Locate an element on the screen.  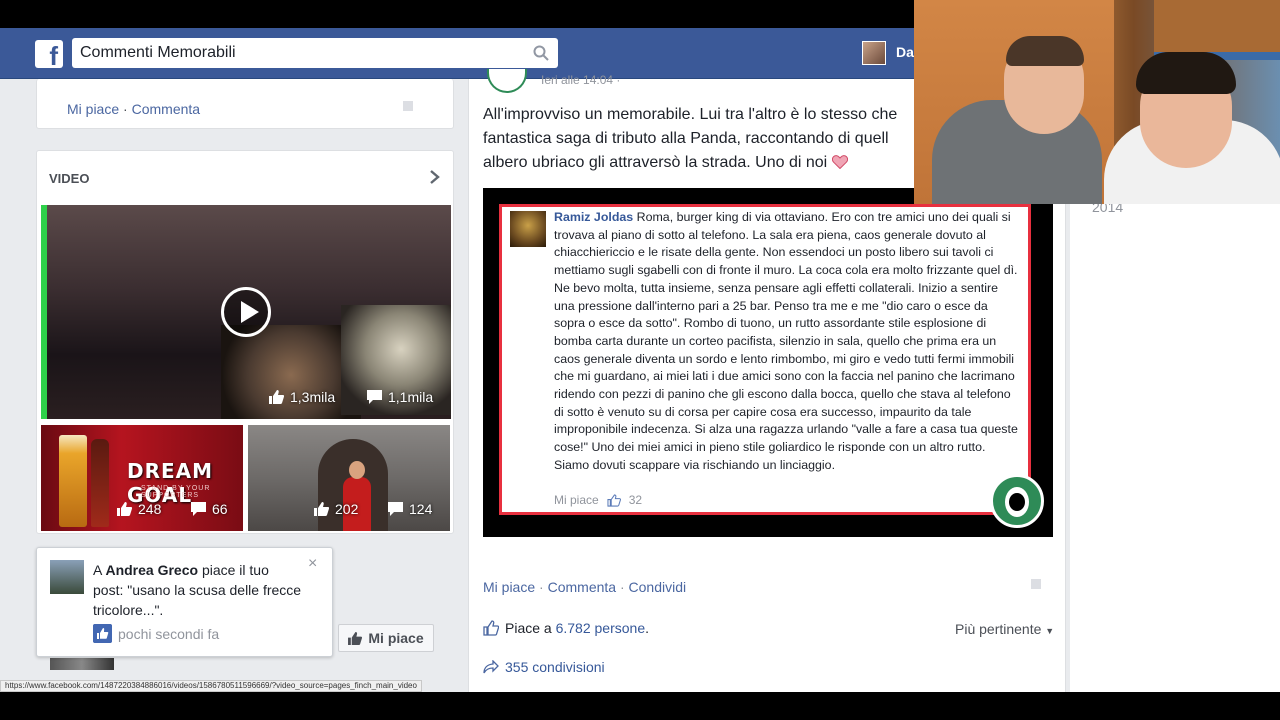
video-comment-count-text: 1,1mila is located at coordinates (411, 397).